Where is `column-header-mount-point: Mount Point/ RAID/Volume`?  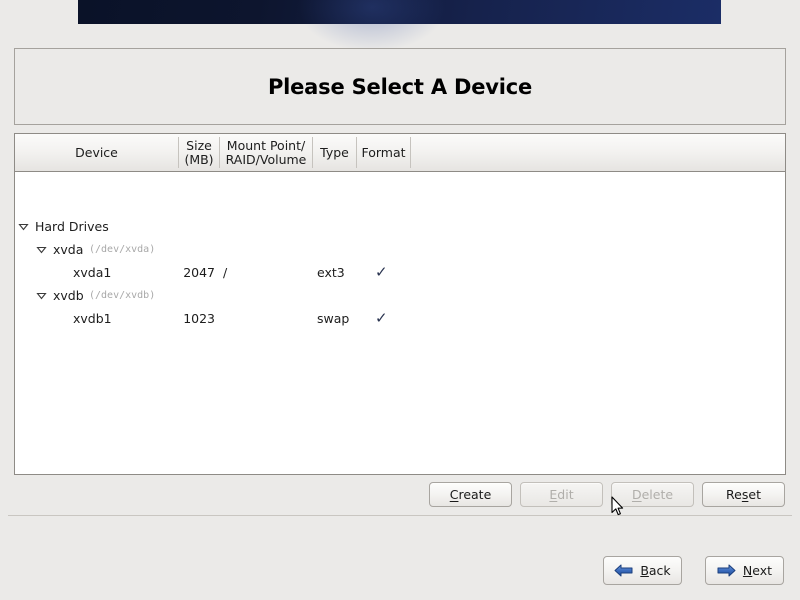
column-header-mount-point: Mount Point/ RAID/Volume is located at coordinates (266, 152).